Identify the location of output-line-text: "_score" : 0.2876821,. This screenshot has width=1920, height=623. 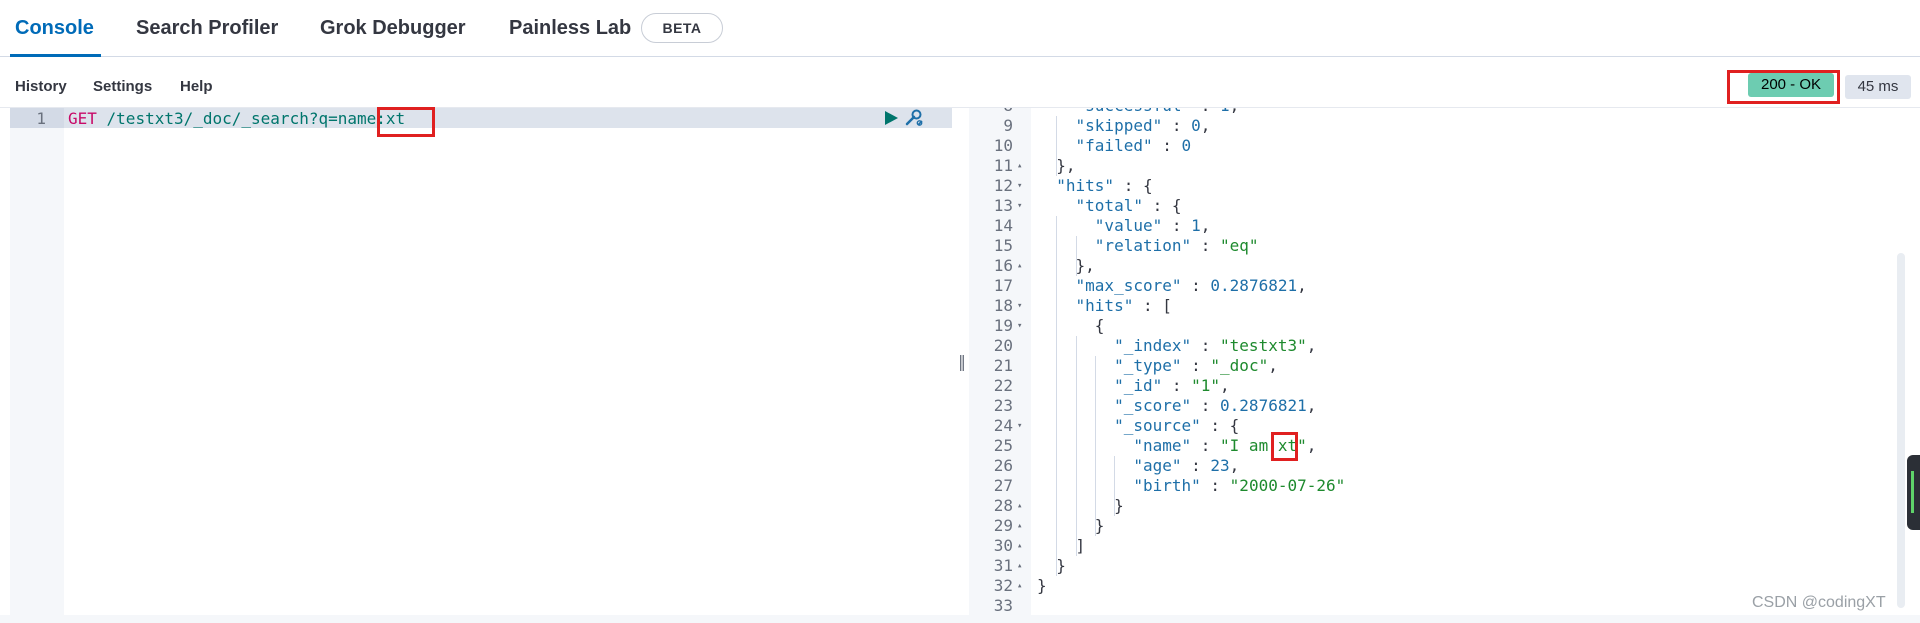
(1215, 405).